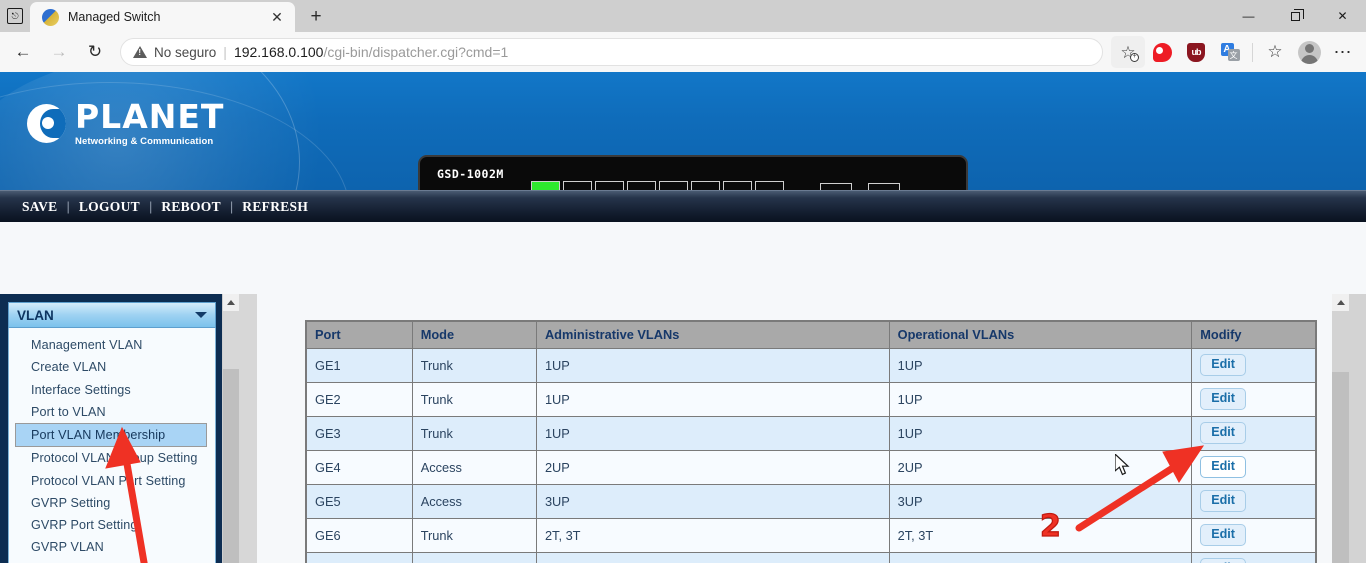  What do you see at coordinates (112, 345) in the screenshot?
I see `sidebar-item-management-vlan: Management VLAN` at bounding box center [112, 345].